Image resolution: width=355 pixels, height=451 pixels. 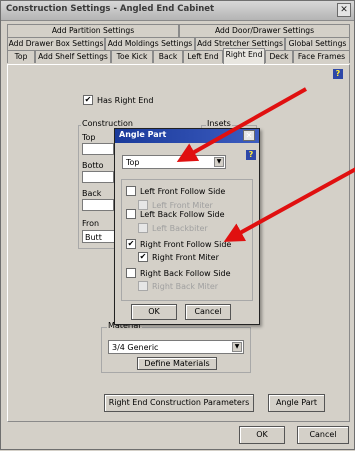 I want to click on top-label: Top, so click(x=89, y=137).